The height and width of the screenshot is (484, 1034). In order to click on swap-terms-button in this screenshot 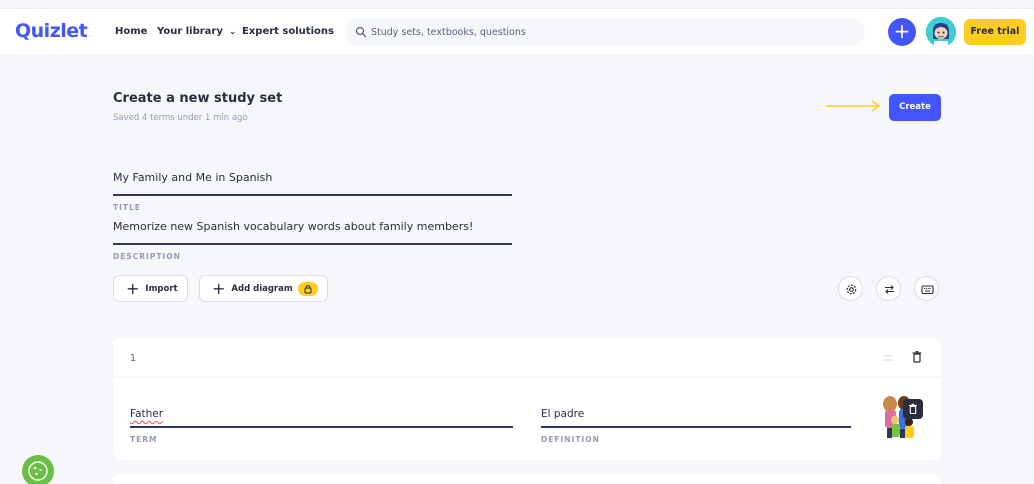, I will do `click(888, 288)`.